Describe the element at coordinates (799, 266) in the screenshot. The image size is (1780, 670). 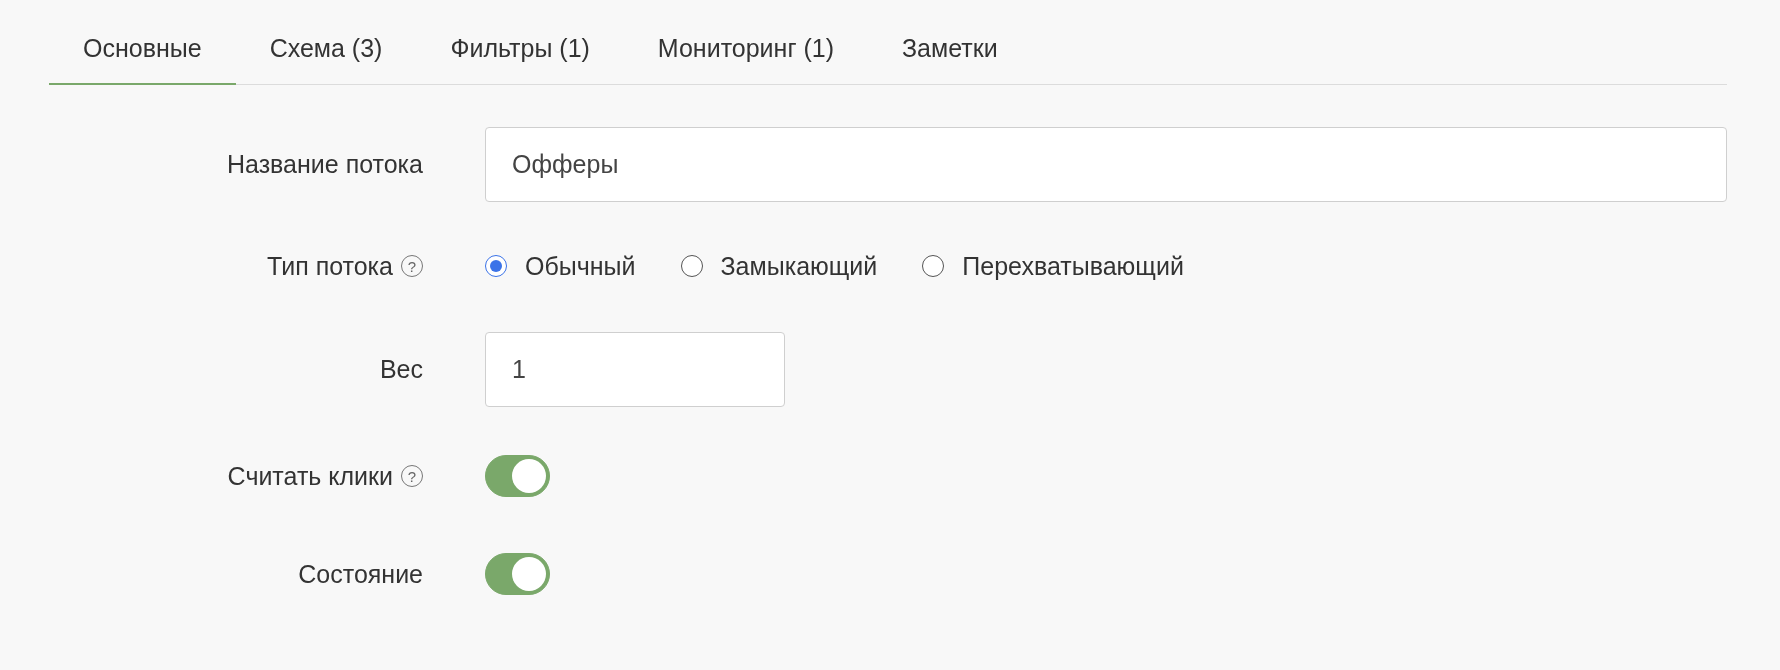
I see `radio-label: Замыкающий` at that location.